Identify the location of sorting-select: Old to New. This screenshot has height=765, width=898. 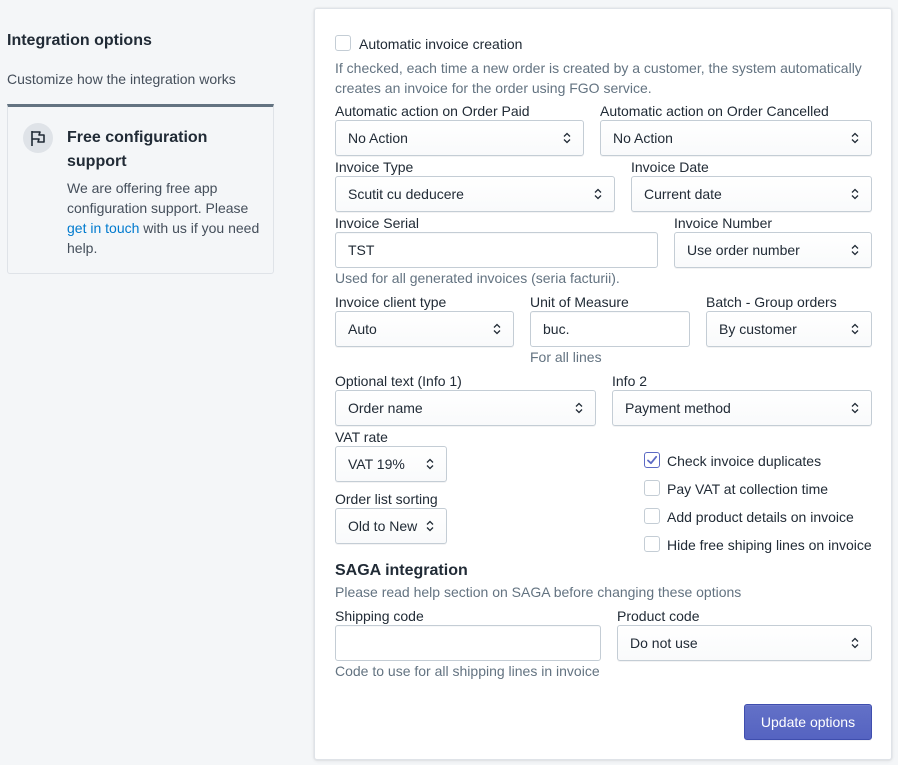
(391, 526).